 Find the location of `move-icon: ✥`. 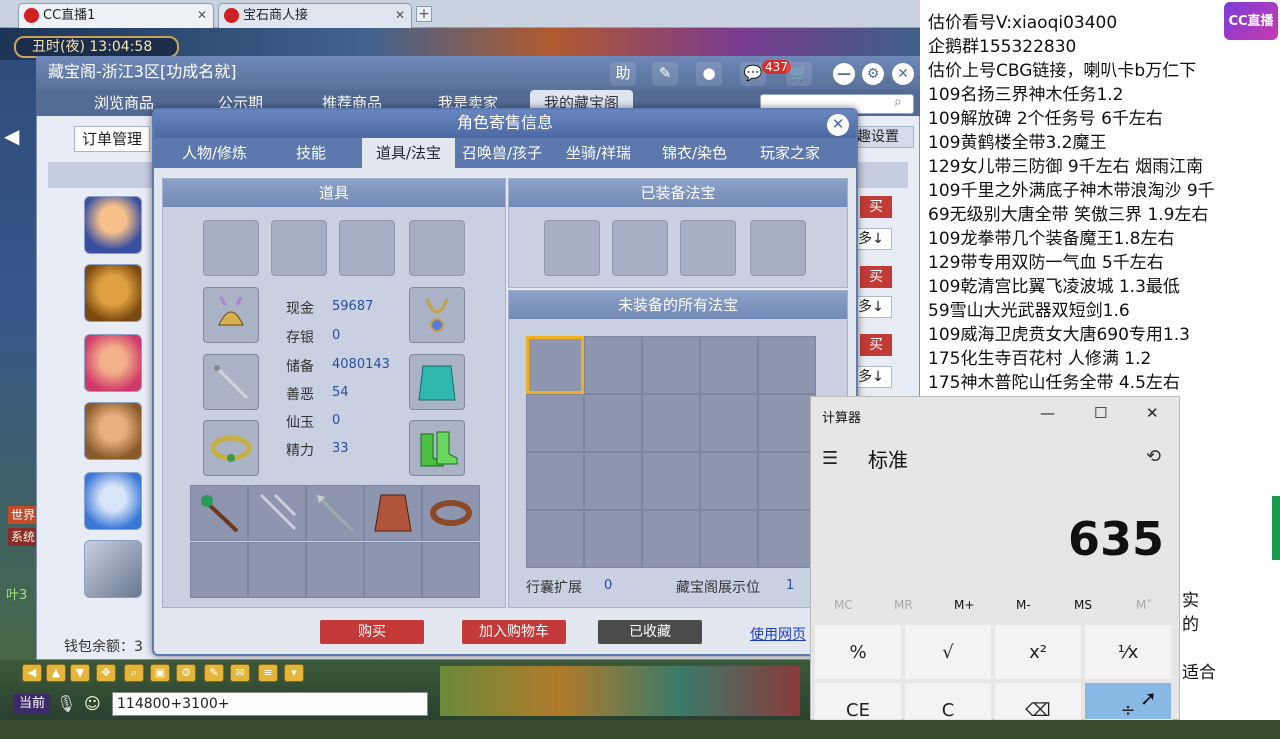

move-icon: ✥ is located at coordinates (106, 673).